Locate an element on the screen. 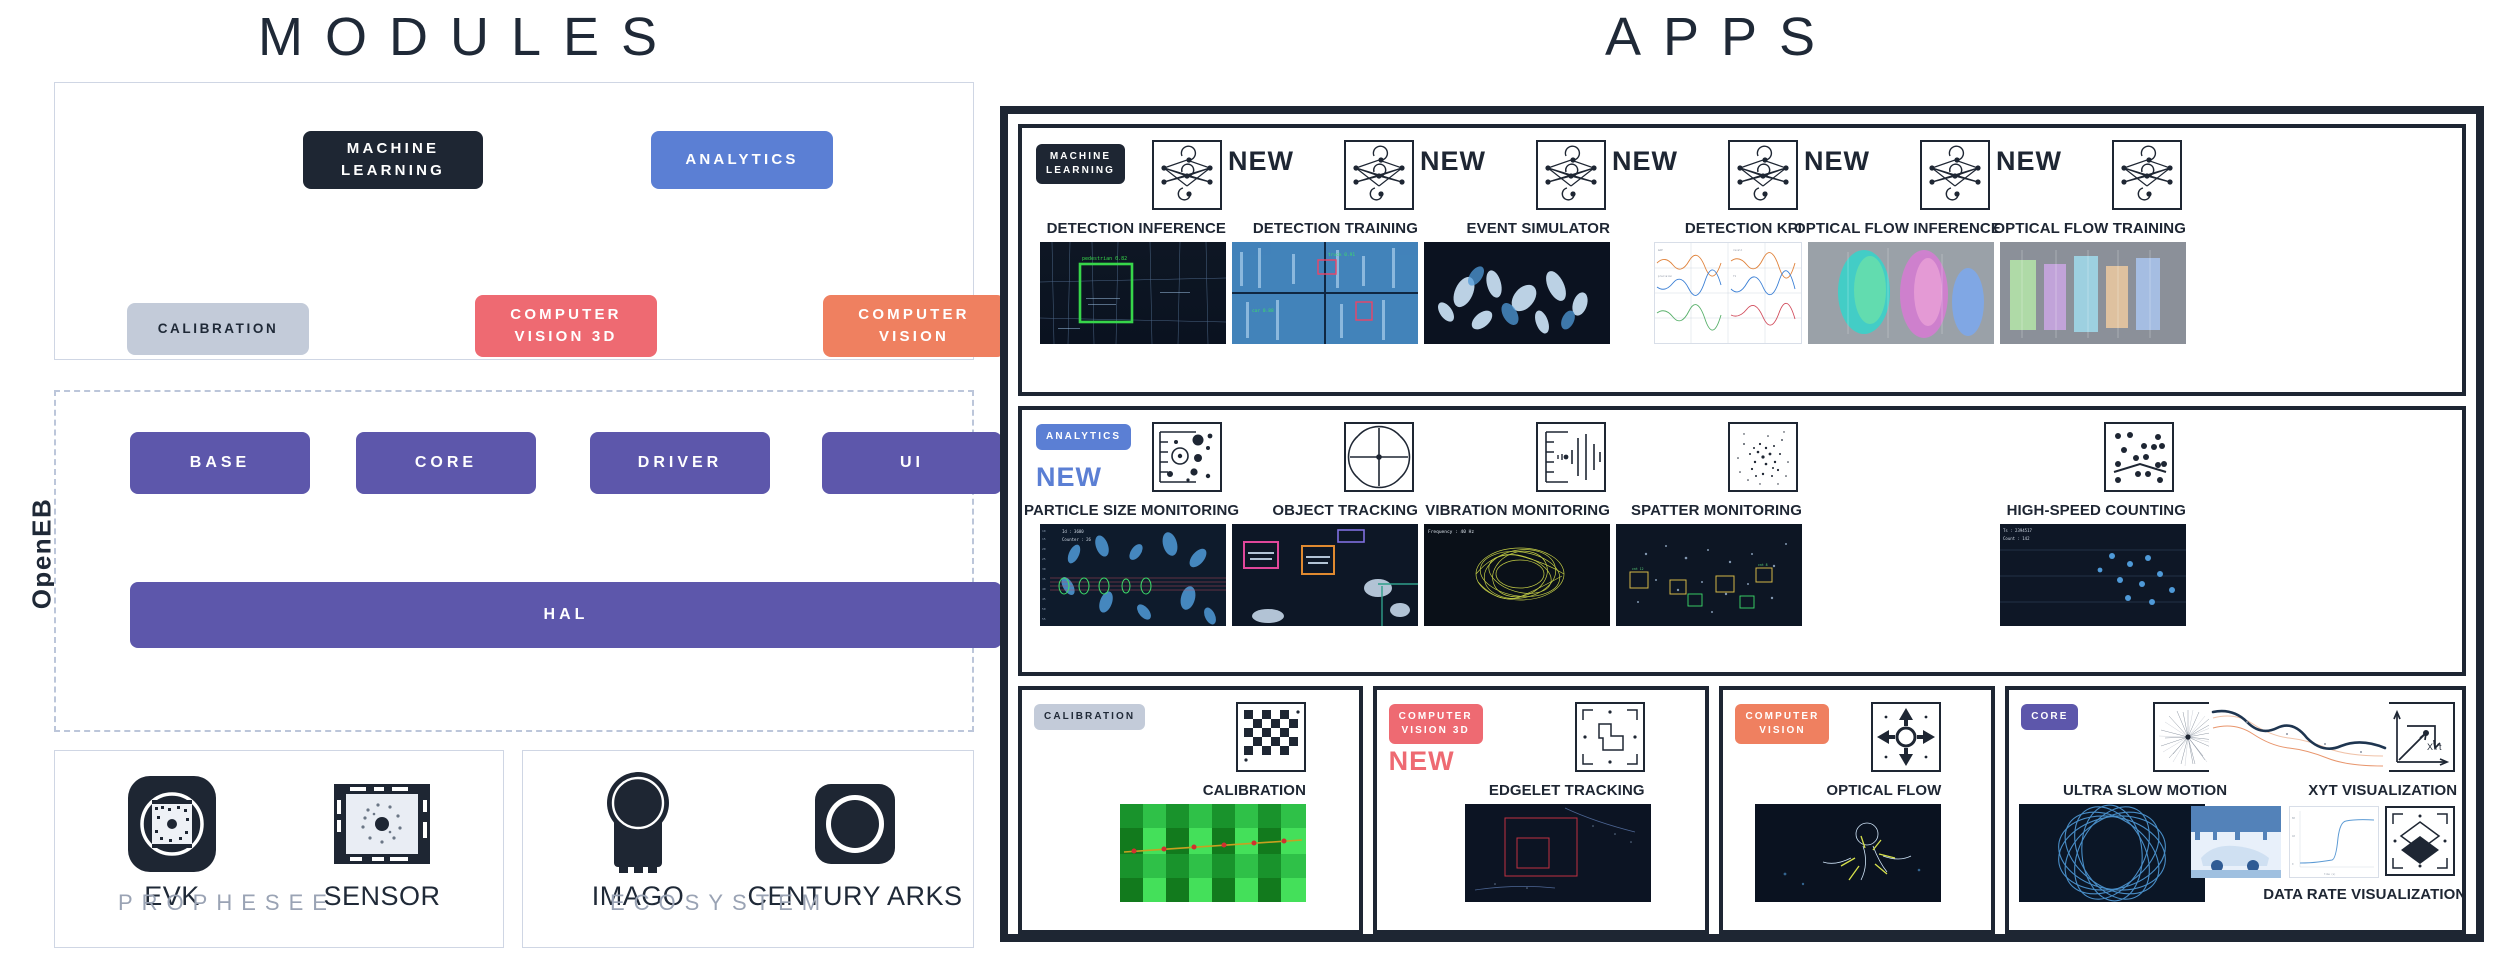 This screenshot has width=2500, height=962. detection-inference-thumb: pedestrian 0.82 is located at coordinates (1133, 293).